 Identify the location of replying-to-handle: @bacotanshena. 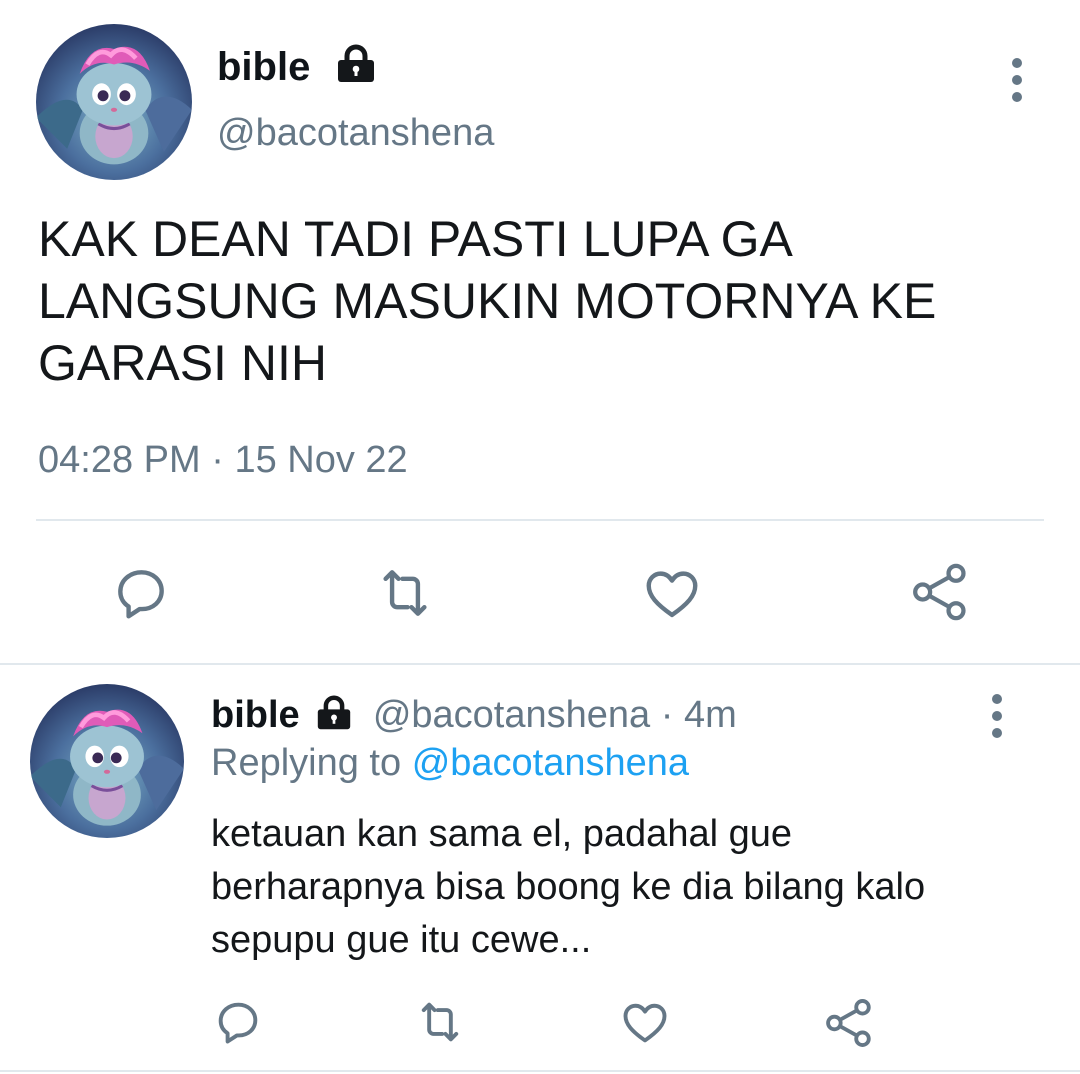
(550, 763).